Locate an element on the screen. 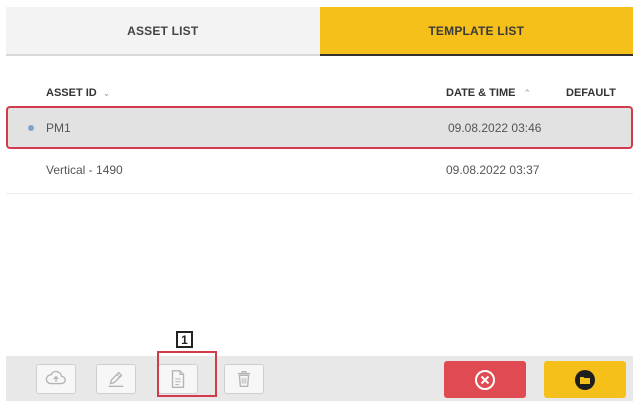 The width and height of the screenshot is (639, 401). column-header-asset-id-label: ASSET ID is located at coordinates (71, 93).